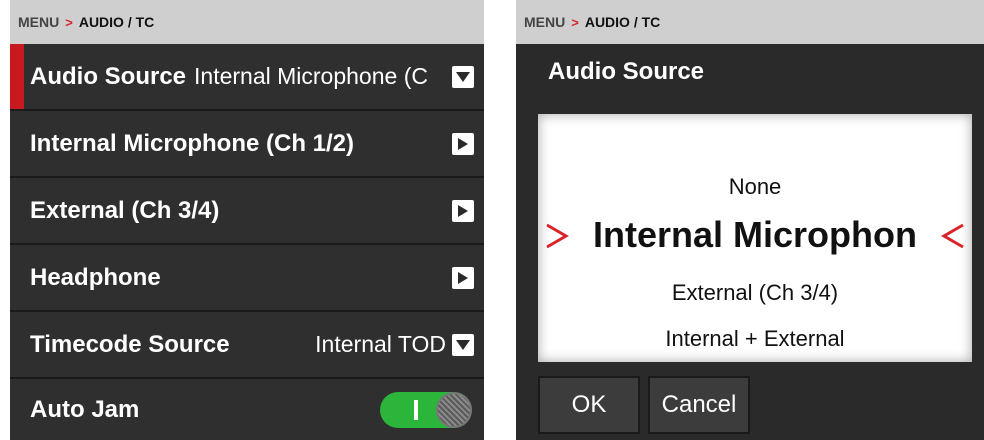 The height and width of the screenshot is (440, 984). What do you see at coordinates (311, 76) in the screenshot?
I see `row-value: Internal Microphone (C` at bounding box center [311, 76].